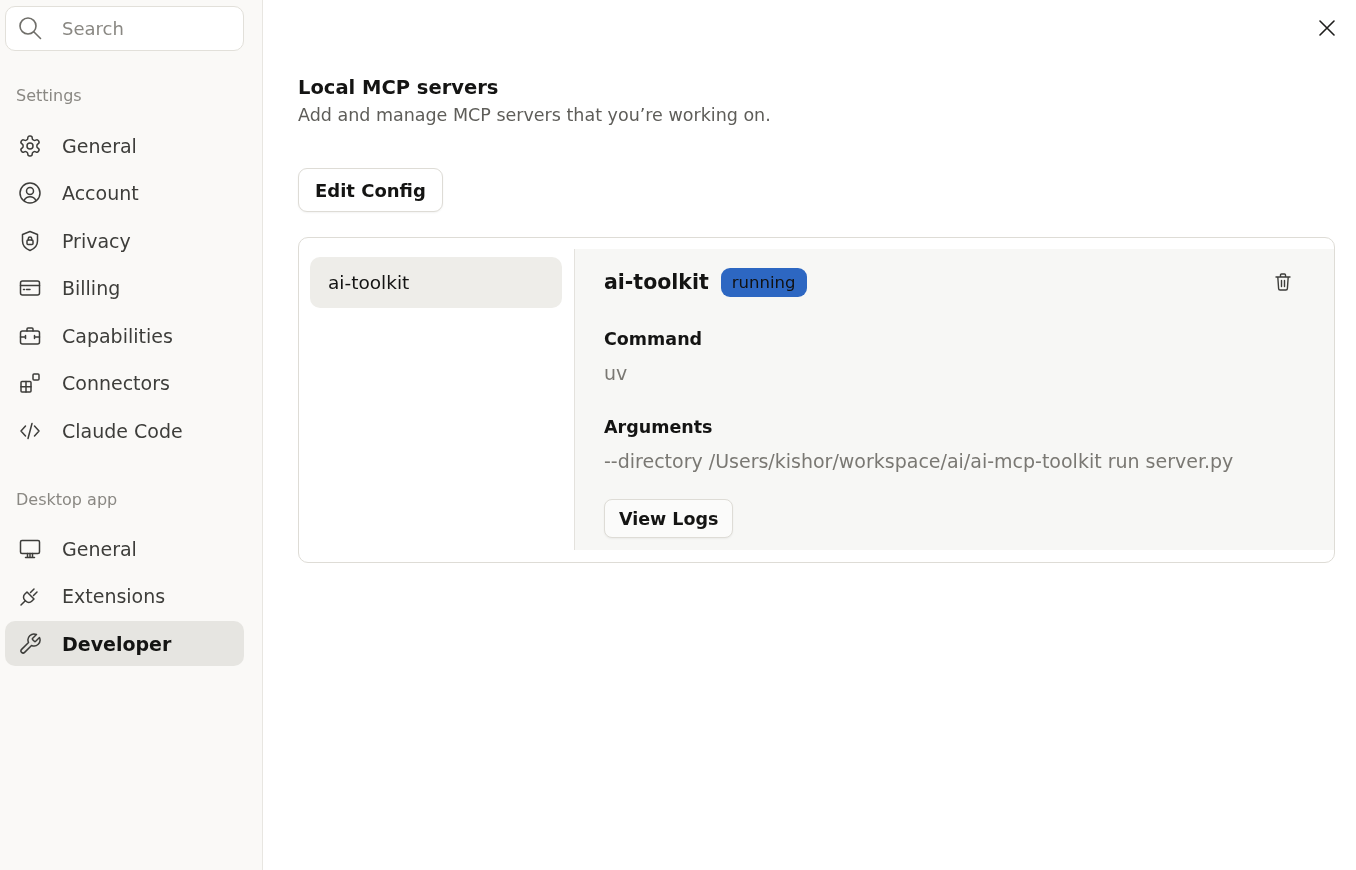 This screenshot has height=870, width=1356. I want to click on sidebar-item: Billing, so click(124, 288).